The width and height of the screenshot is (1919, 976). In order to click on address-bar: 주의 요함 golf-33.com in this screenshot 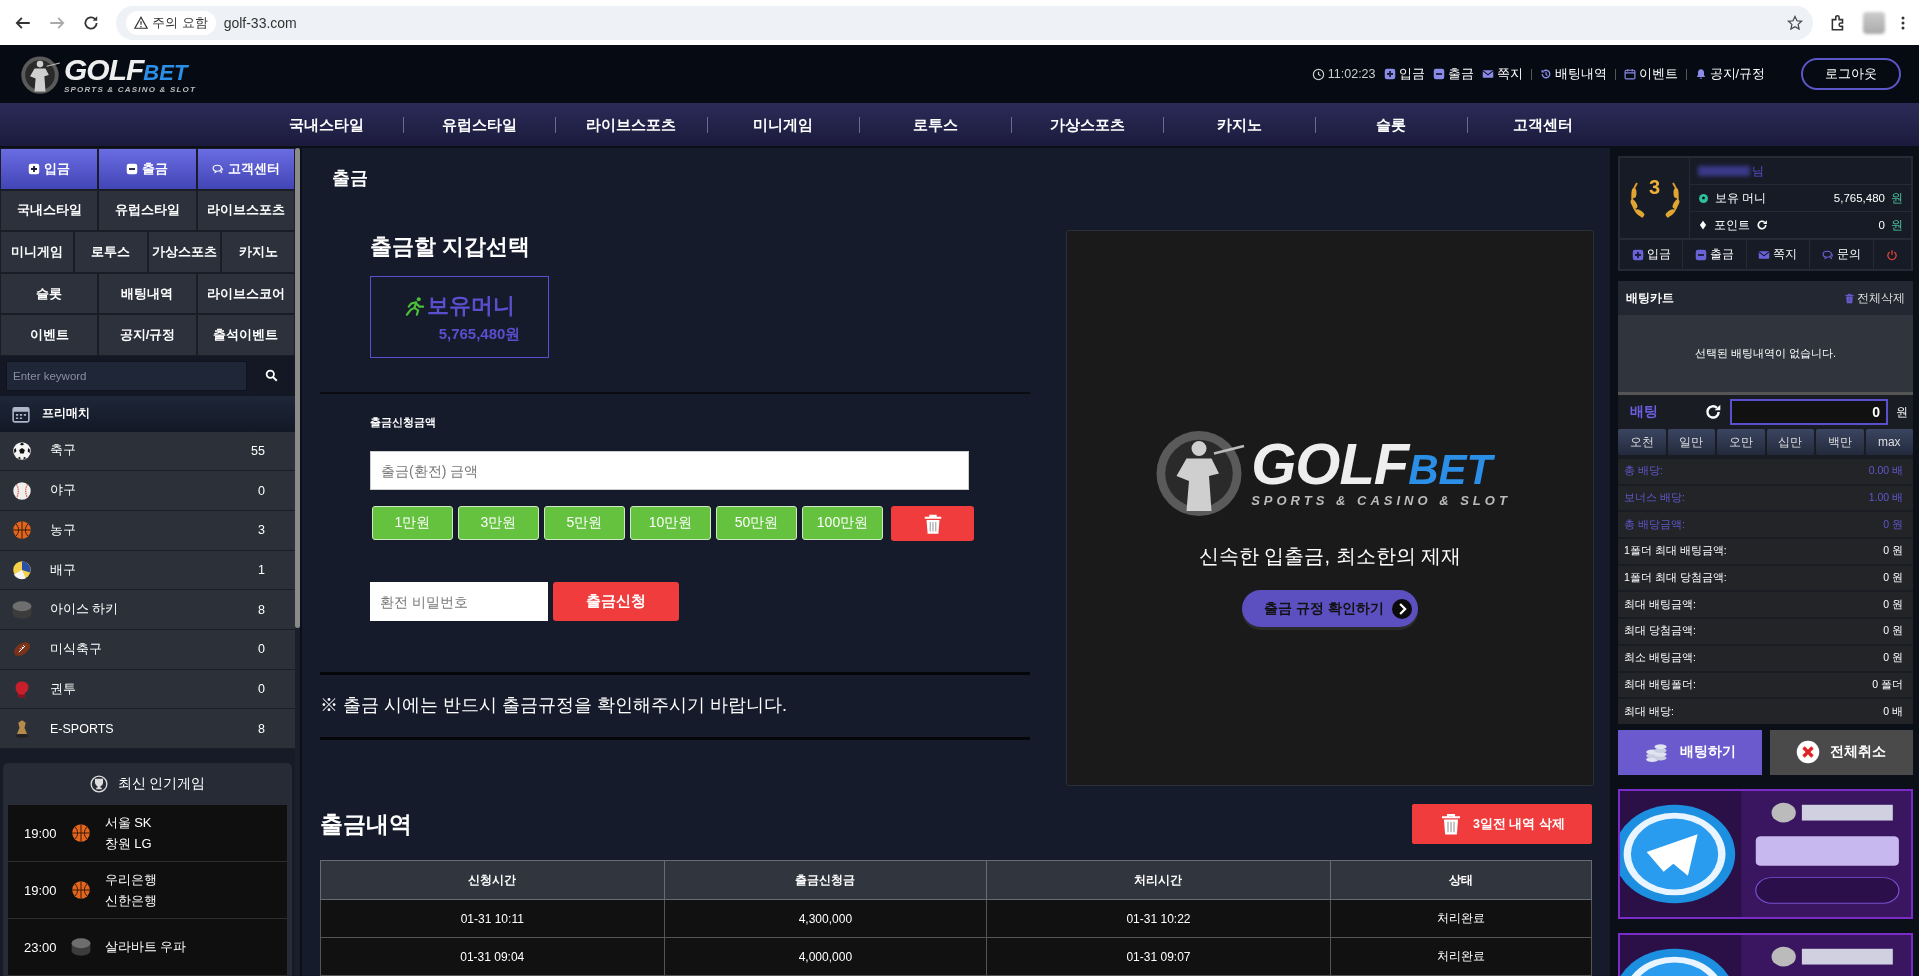, I will do `click(964, 22)`.